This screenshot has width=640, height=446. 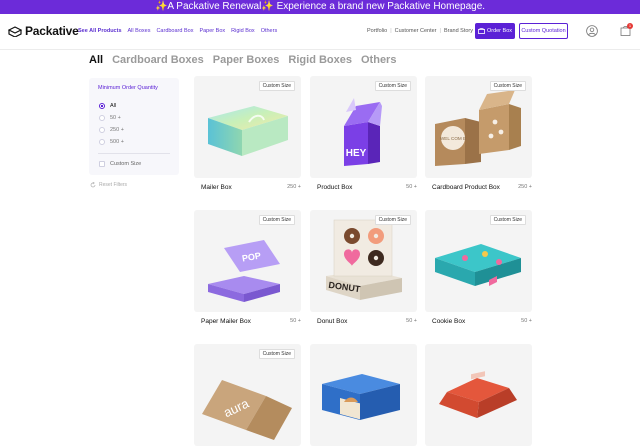 What do you see at coordinates (113, 106) in the screenshot?
I see `filter-option-label: All` at bounding box center [113, 106].